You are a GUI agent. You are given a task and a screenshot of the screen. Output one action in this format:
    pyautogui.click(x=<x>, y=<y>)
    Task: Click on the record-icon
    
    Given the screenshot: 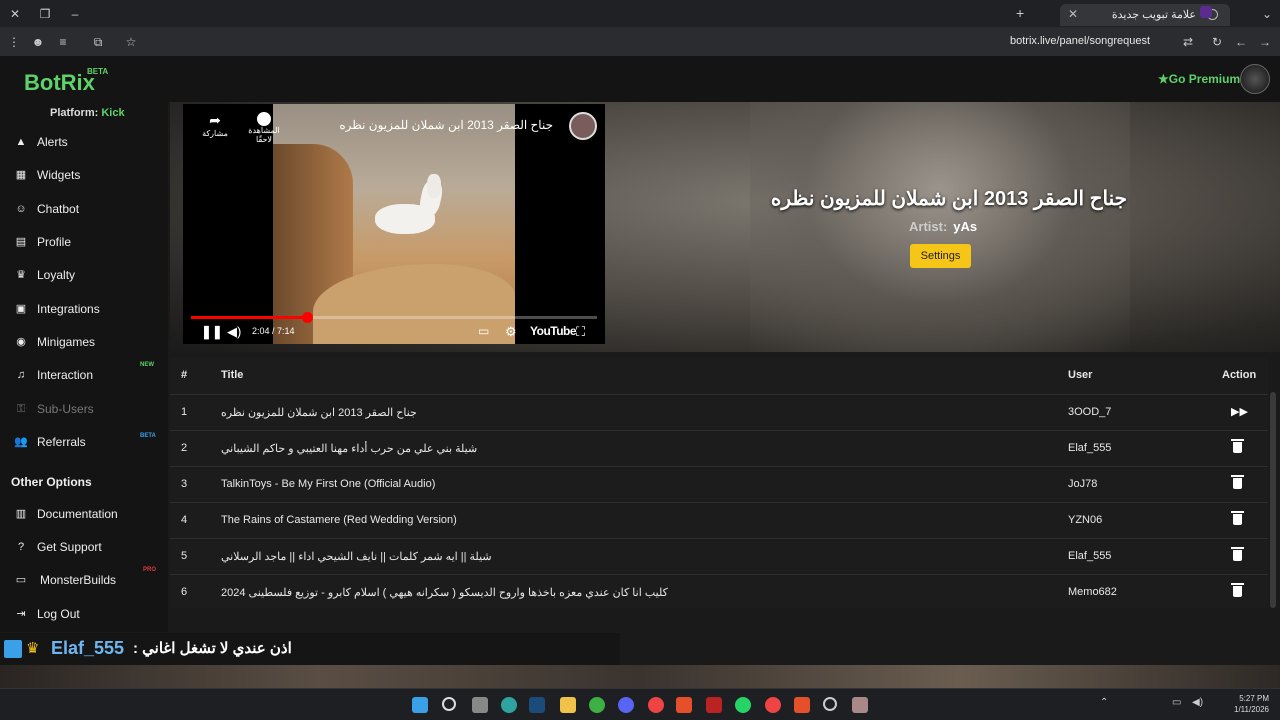 What is the action you would take?
    pyautogui.click(x=714, y=705)
    